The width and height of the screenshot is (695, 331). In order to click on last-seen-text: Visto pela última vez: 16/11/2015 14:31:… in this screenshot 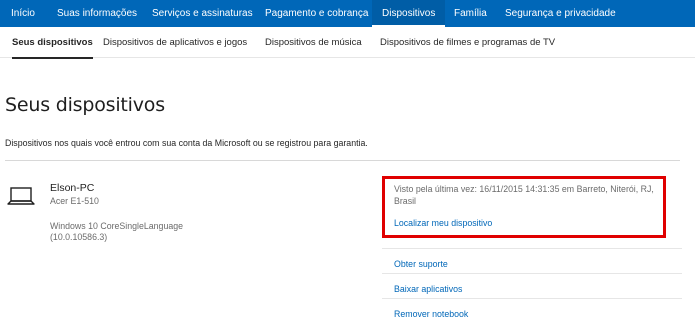, I will do `click(524, 195)`.